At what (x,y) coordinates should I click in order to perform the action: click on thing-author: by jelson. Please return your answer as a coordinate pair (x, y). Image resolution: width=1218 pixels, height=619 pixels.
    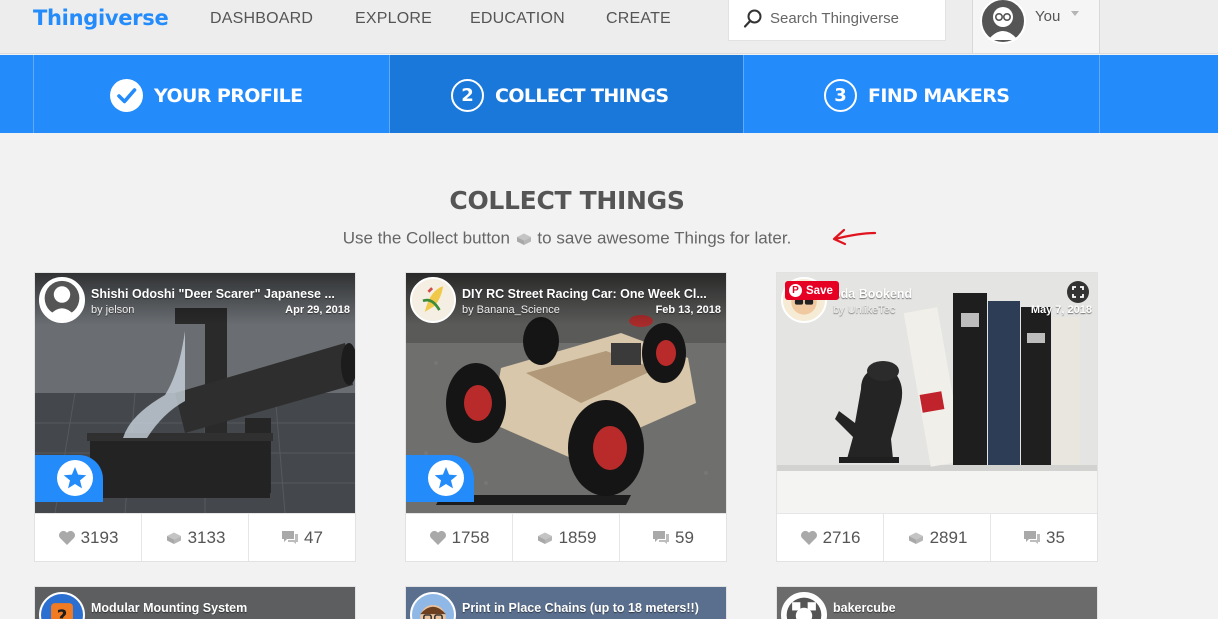
    Looking at the image, I should click on (112, 310).